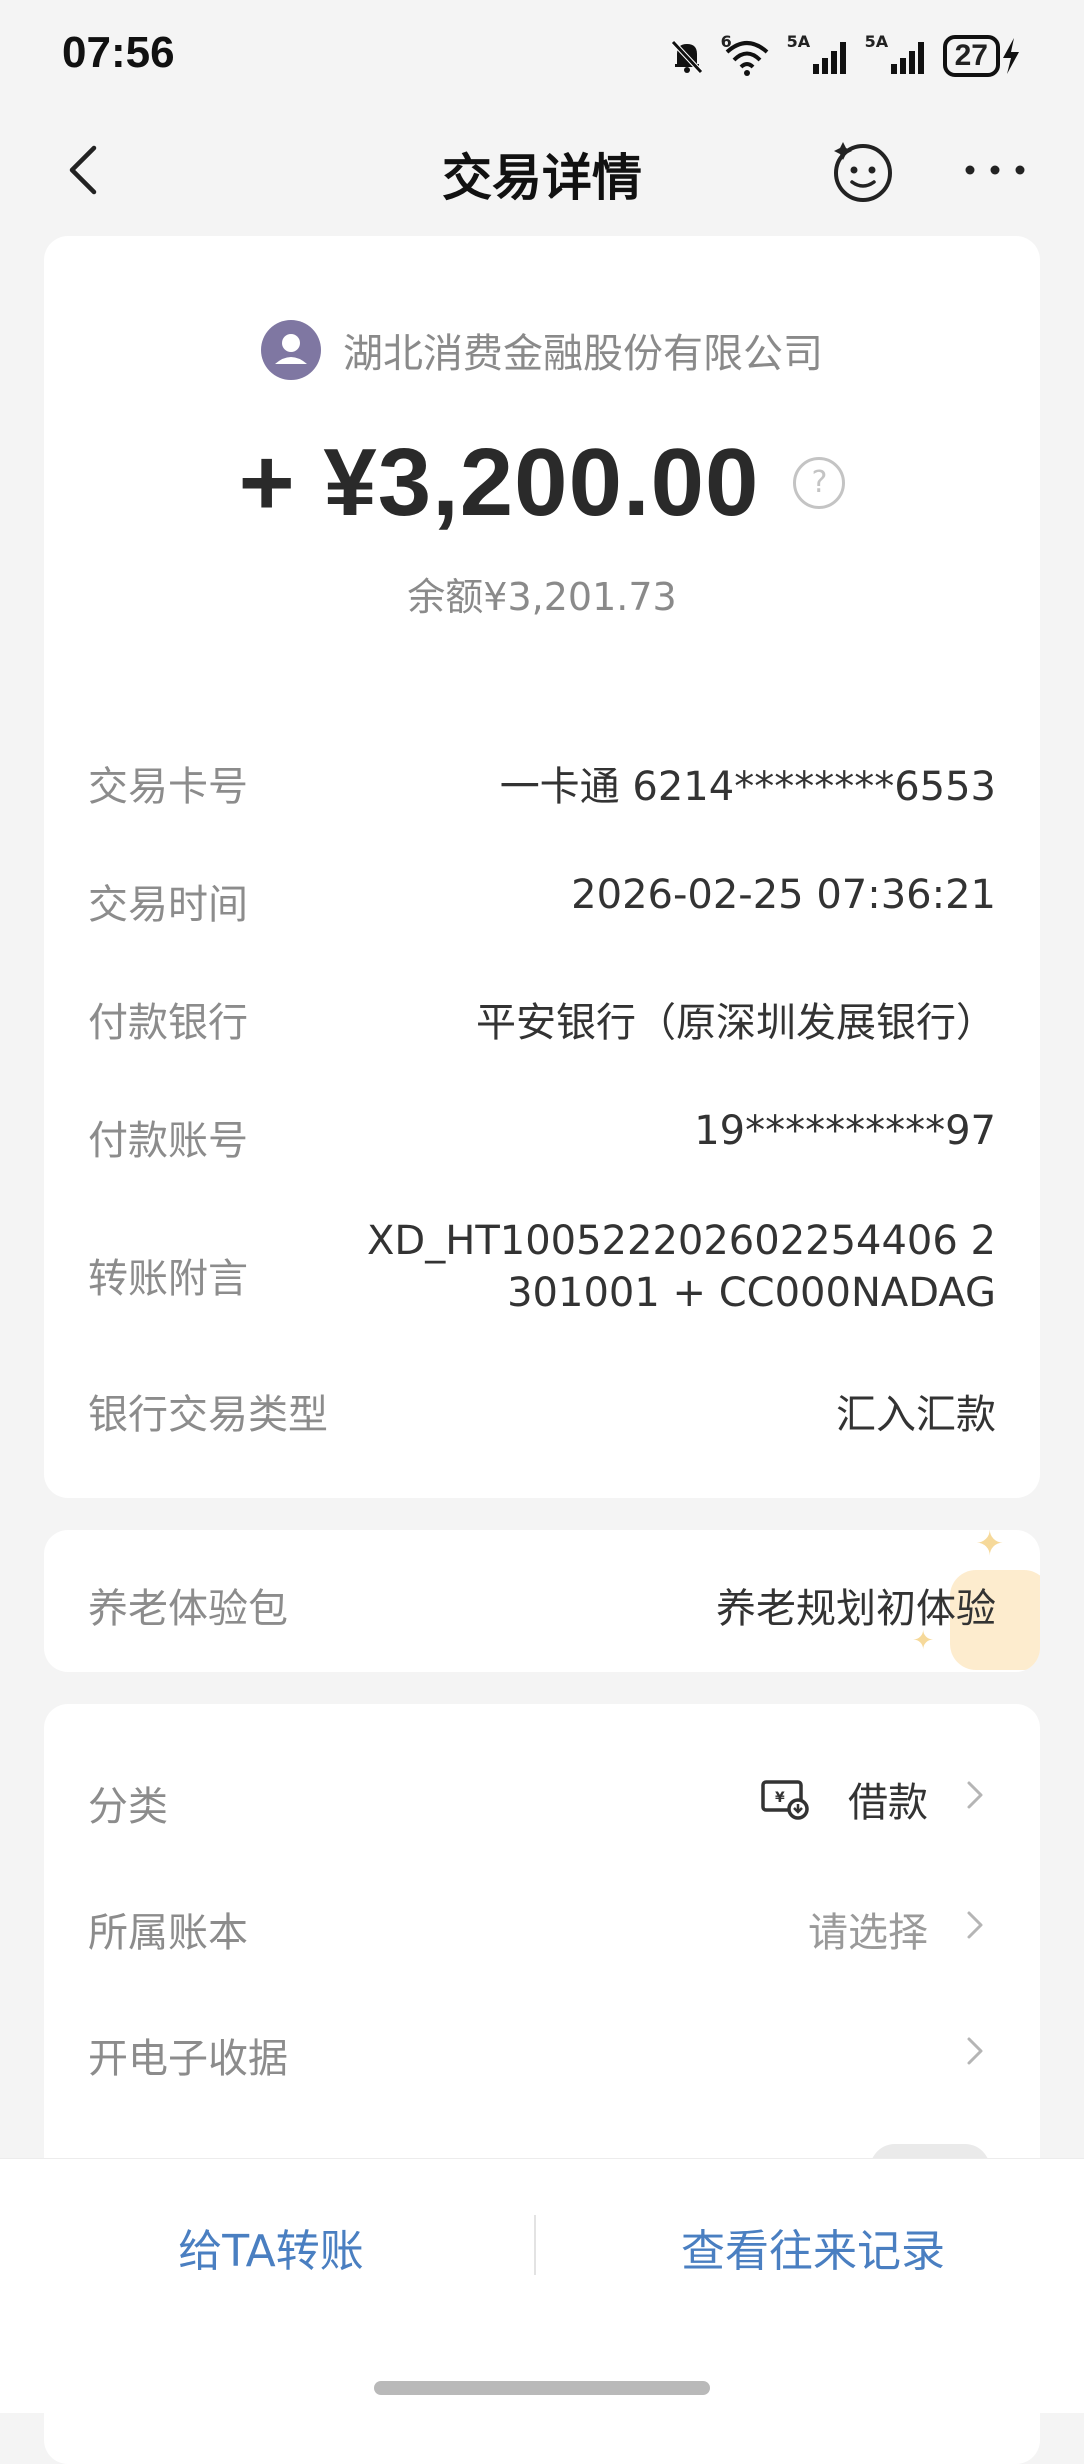 This screenshot has width=1084, height=2464. Describe the element at coordinates (747, 56) in the screenshot. I see `wifi-icon: 6` at that location.